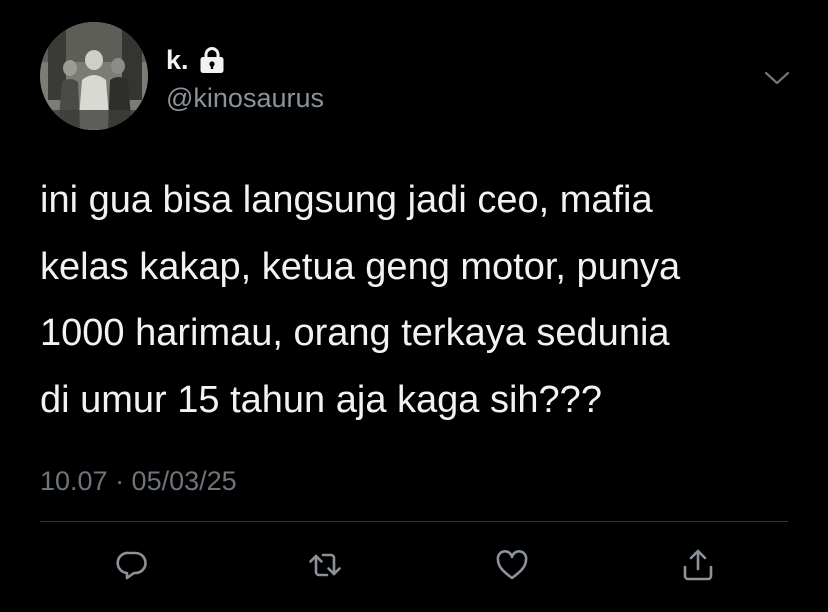  Describe the element at coordinates (195, 60) in the screenshot. I see `display-name: k.` at that location.